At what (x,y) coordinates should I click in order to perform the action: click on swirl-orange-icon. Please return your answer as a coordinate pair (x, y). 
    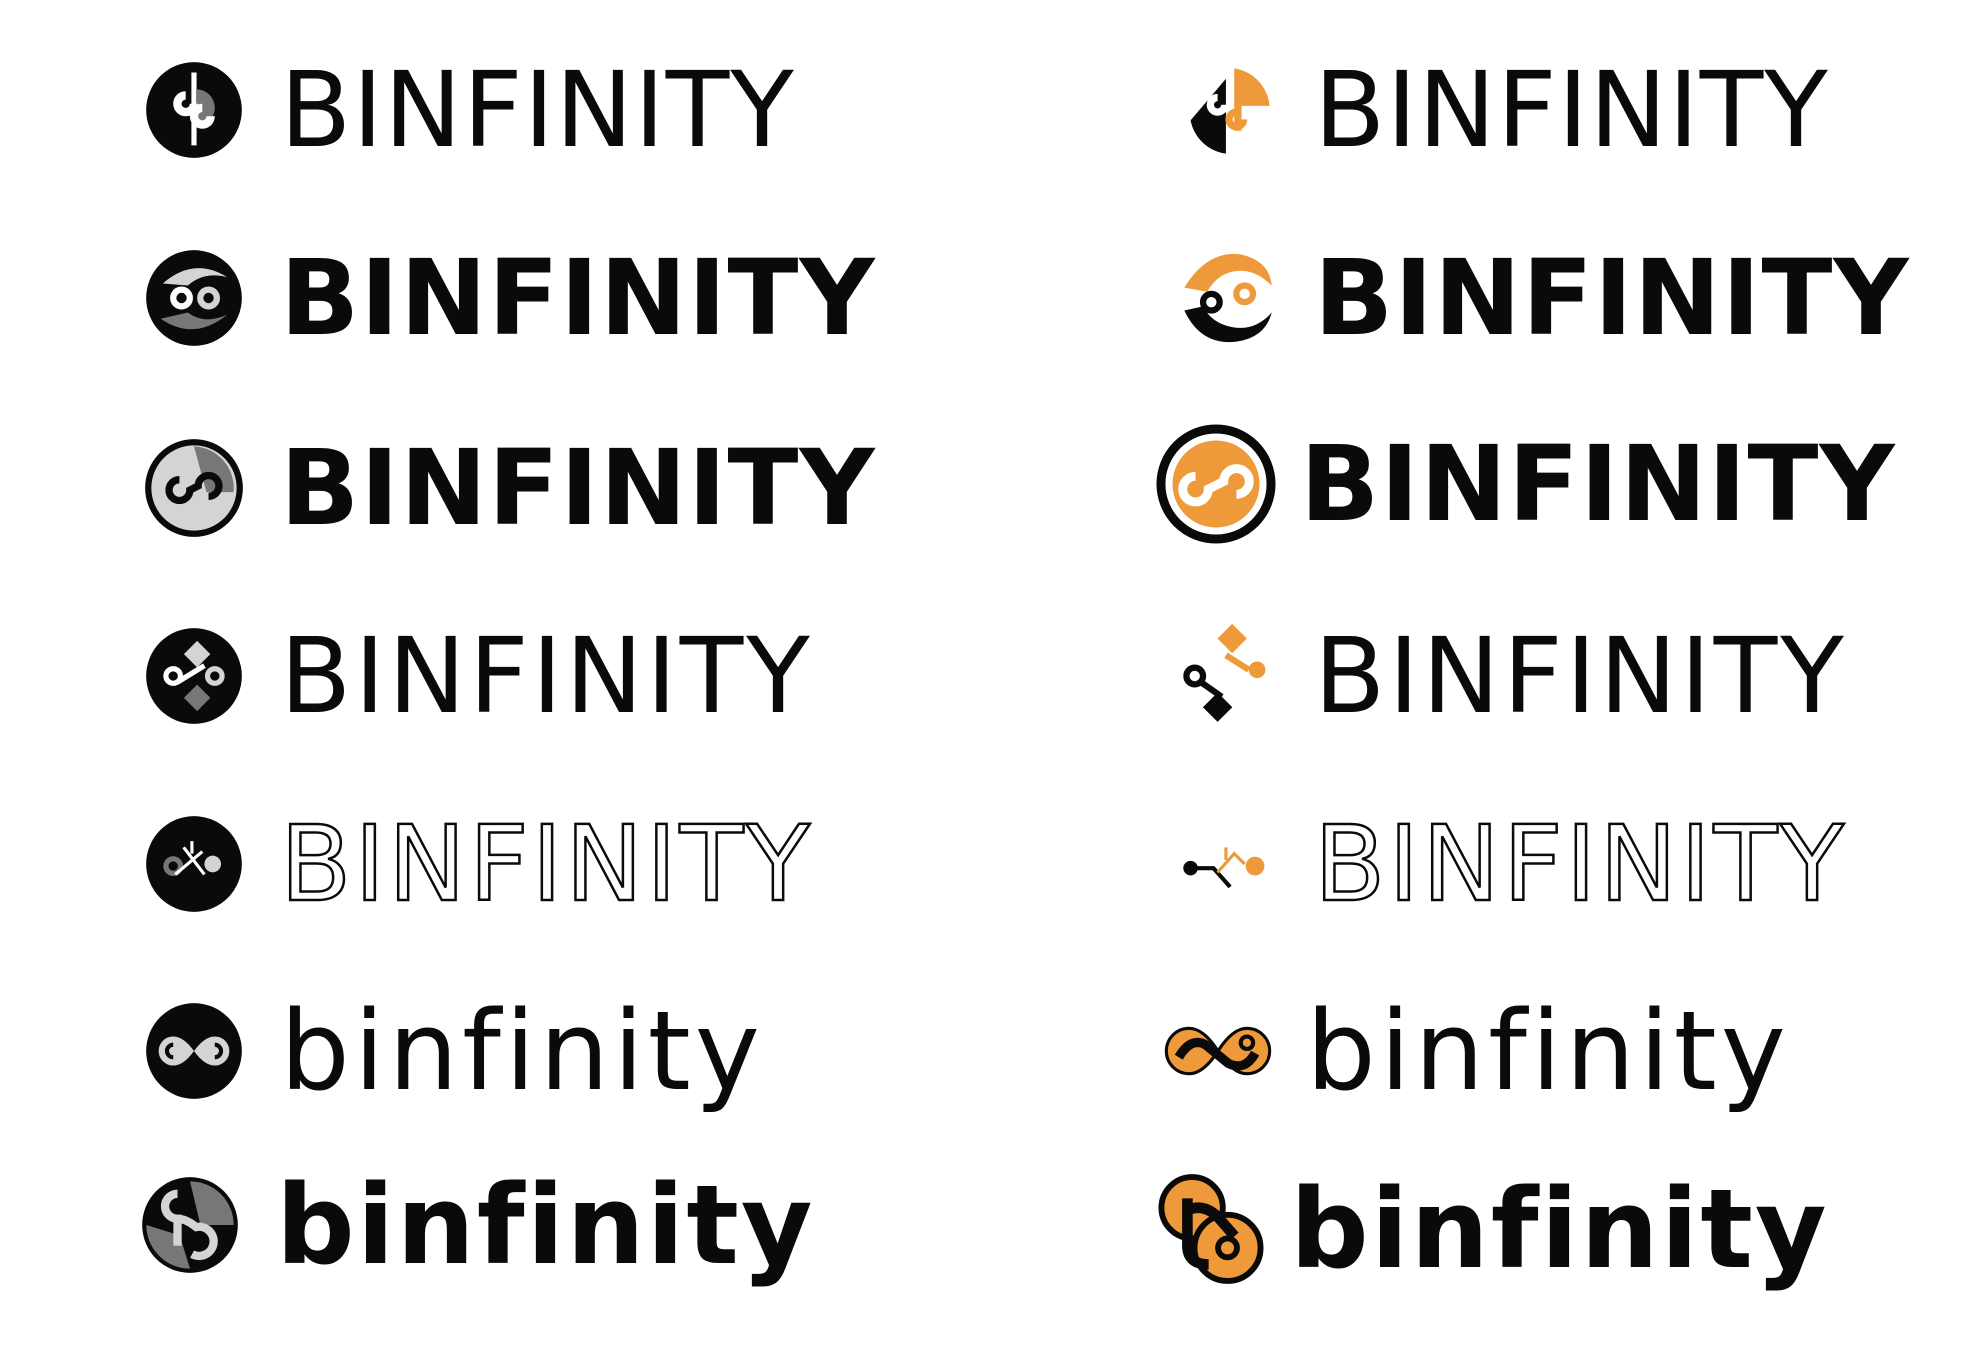
    Looking at the image, I should click on (1228, 298).